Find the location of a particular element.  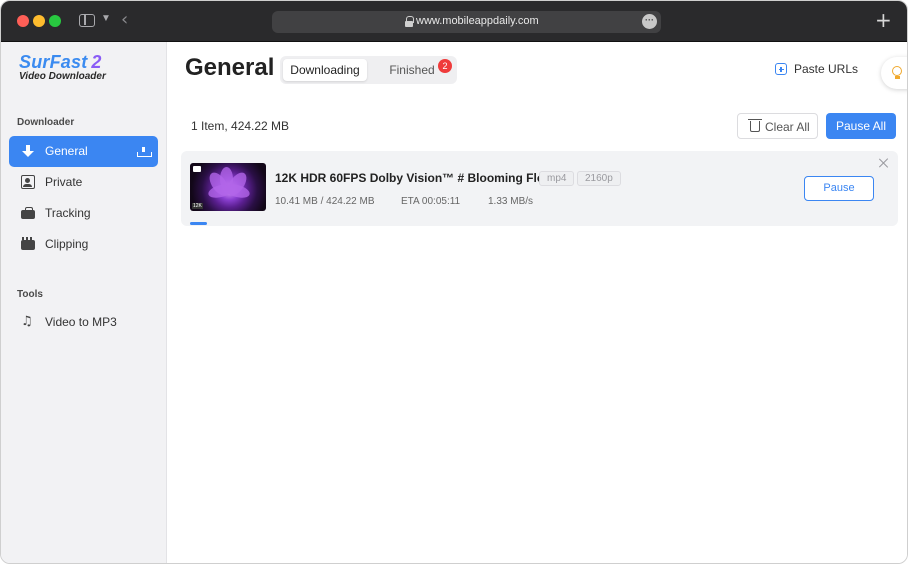

sidebar-item-label: General is located at coordinates (66, 151).